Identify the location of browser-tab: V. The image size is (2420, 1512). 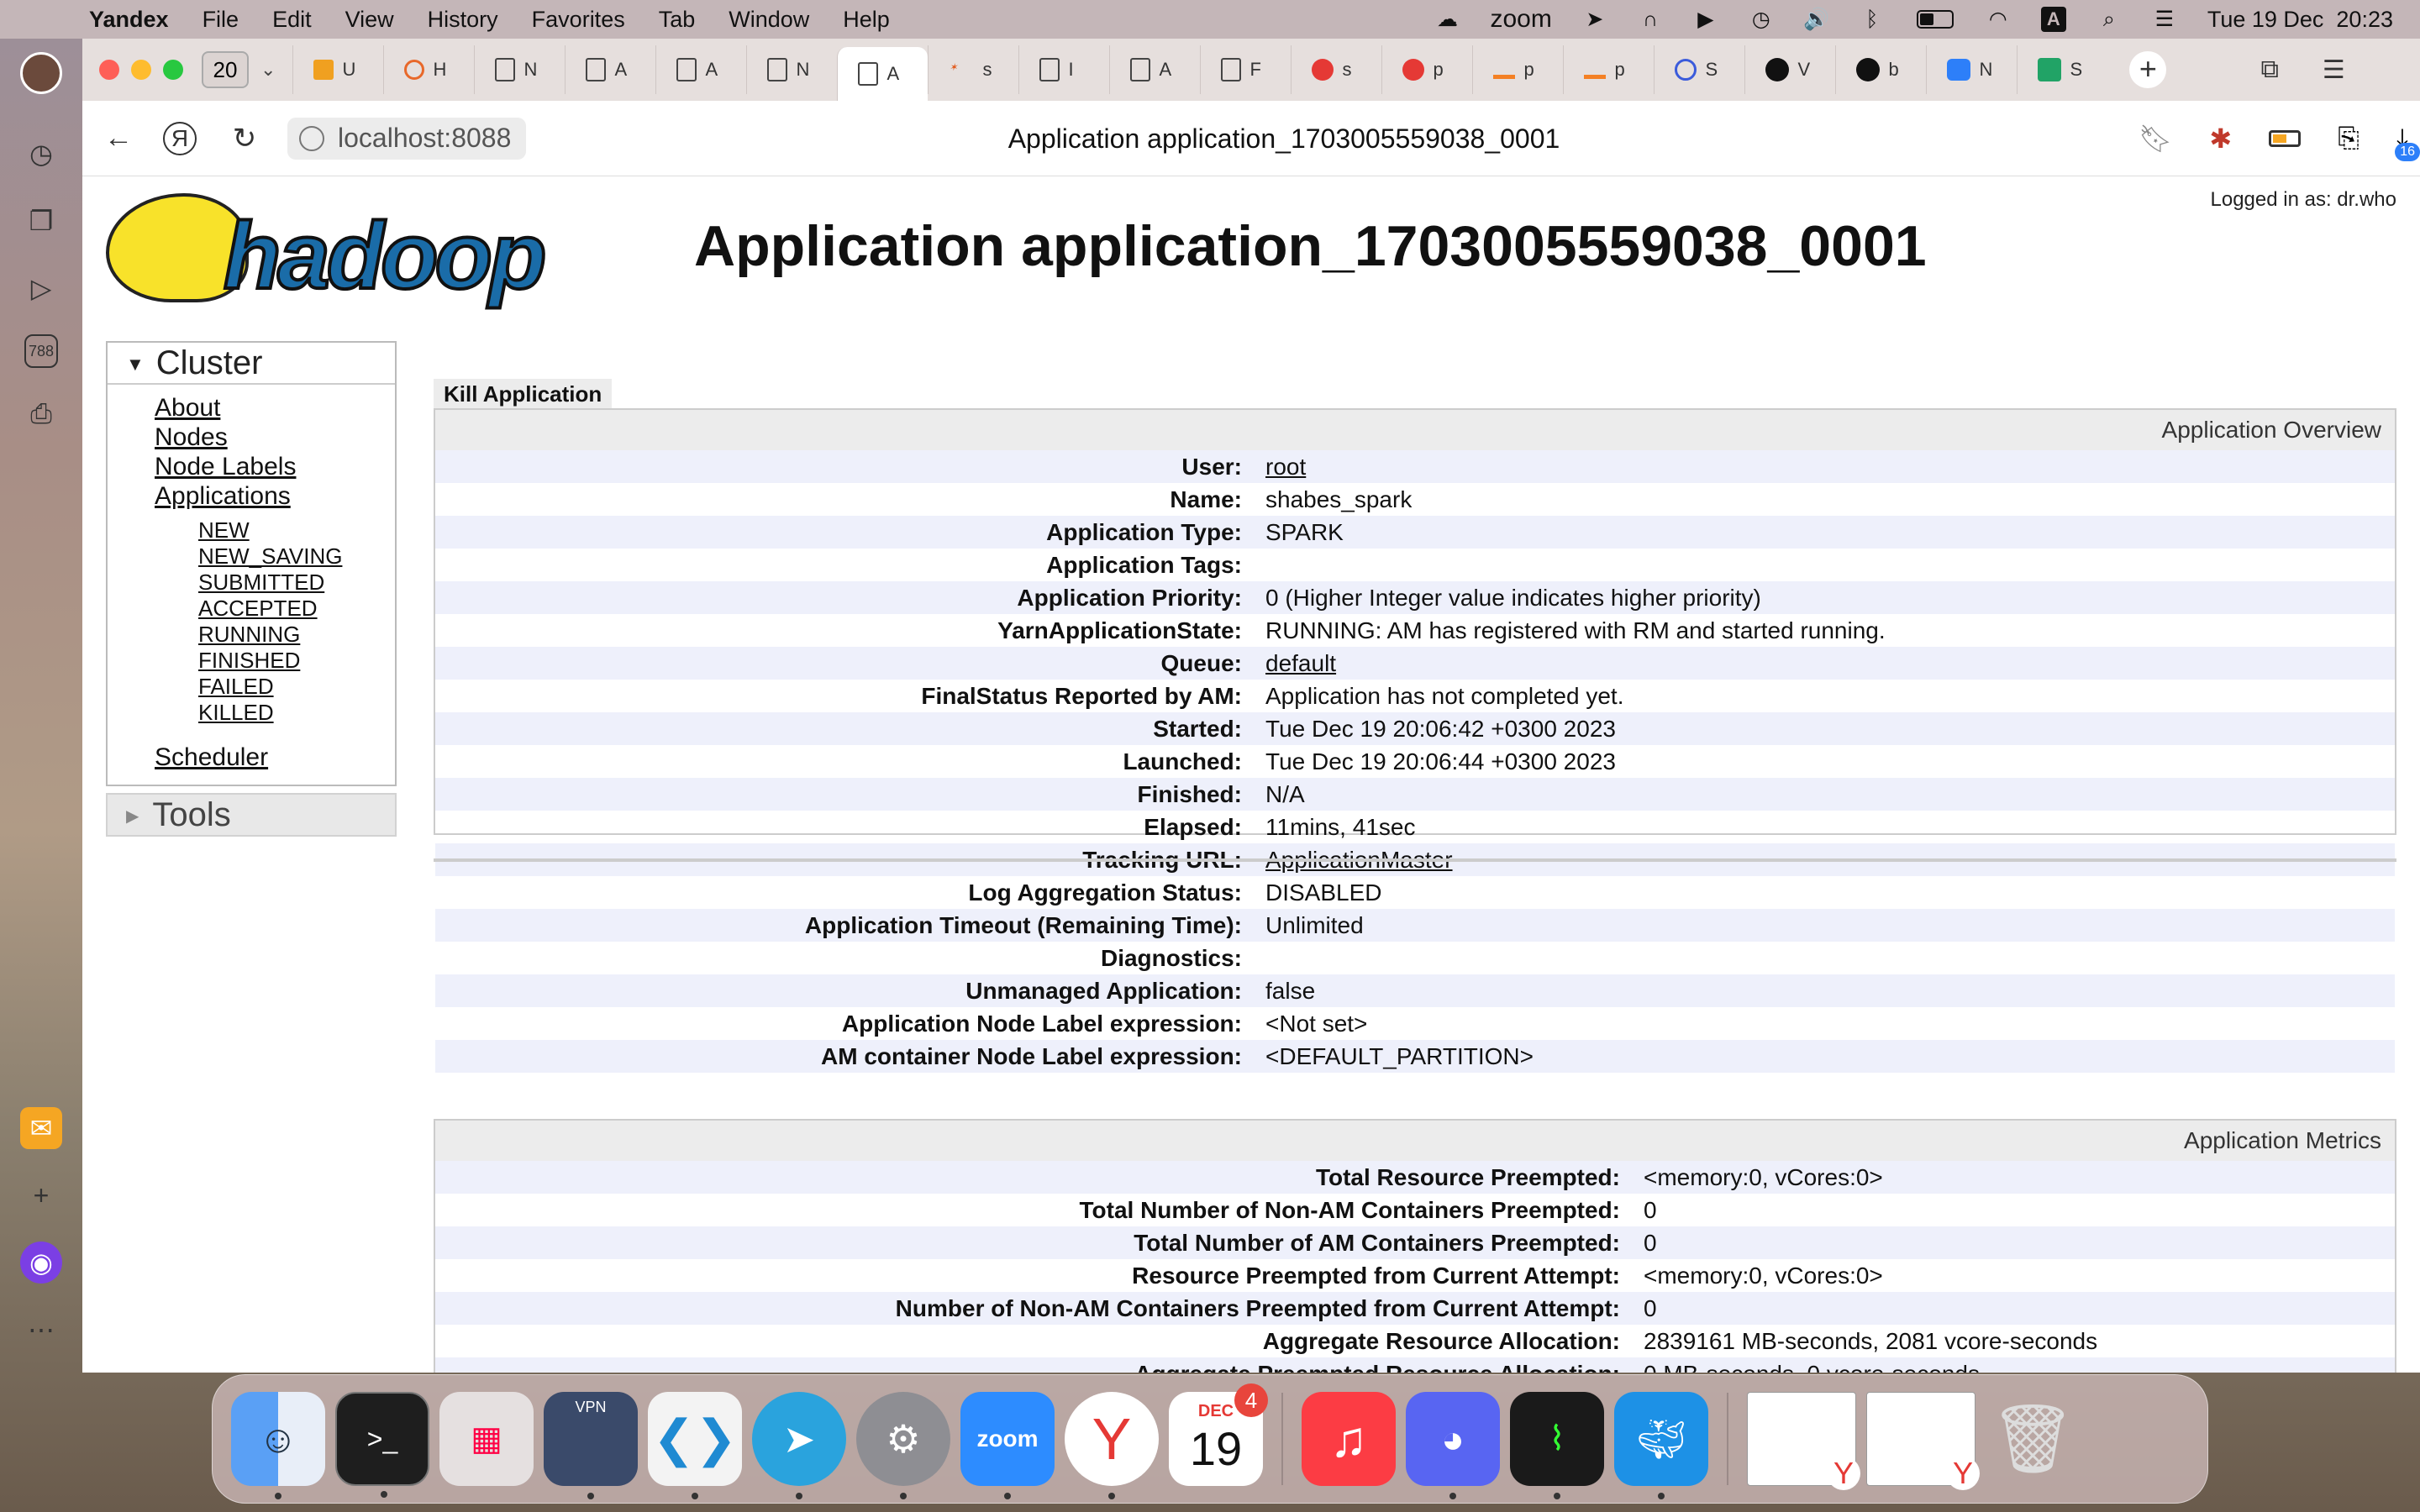
(1790, 69).